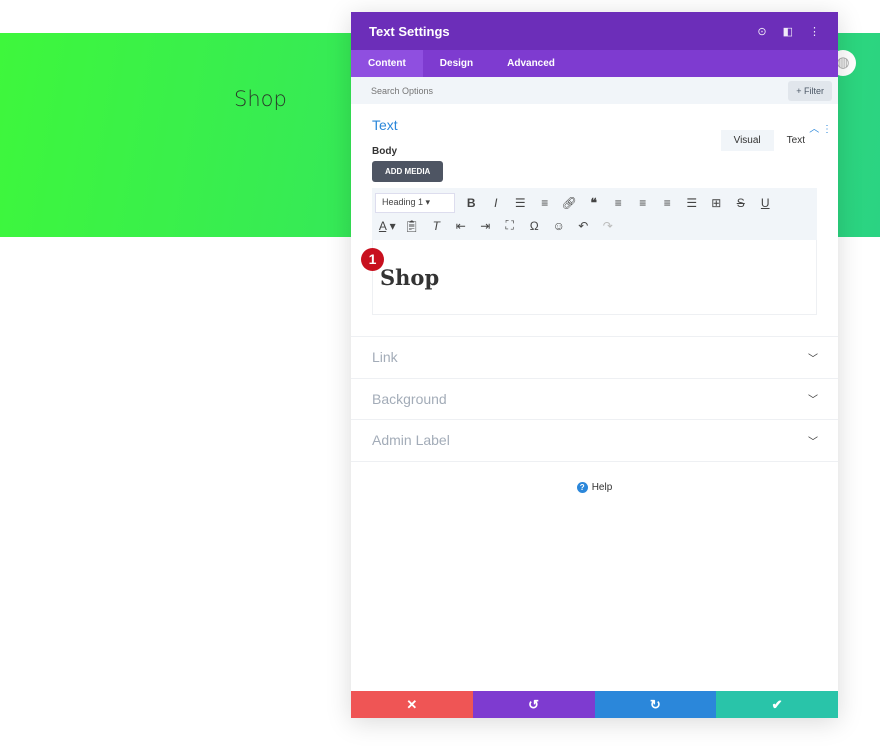 The image size is (880, 756). Describe the element at coordinates (765, 203) in the screenshot. I see `underline-icon: U` at that location.